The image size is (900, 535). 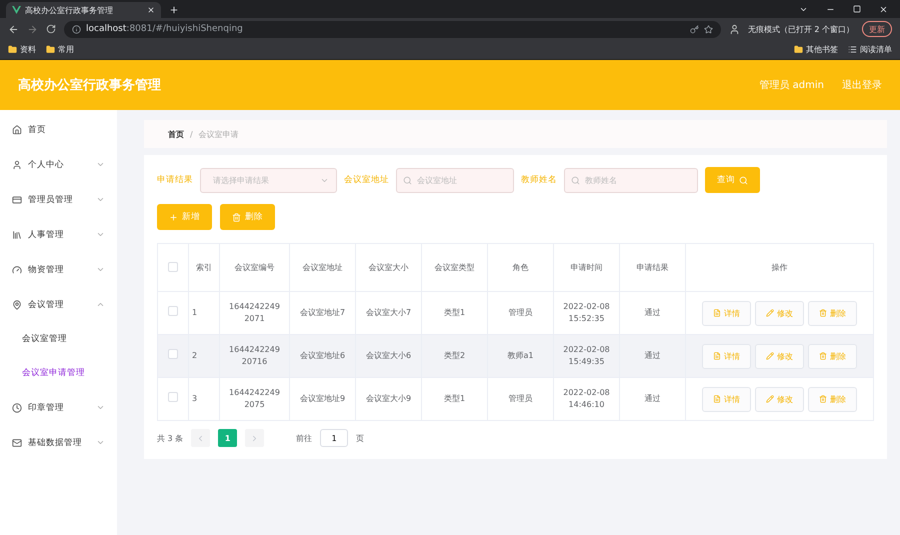 What do you see at coordinates (17, 235) in the screenshot?
I see `books-icon` at bounding box center [17, 235].